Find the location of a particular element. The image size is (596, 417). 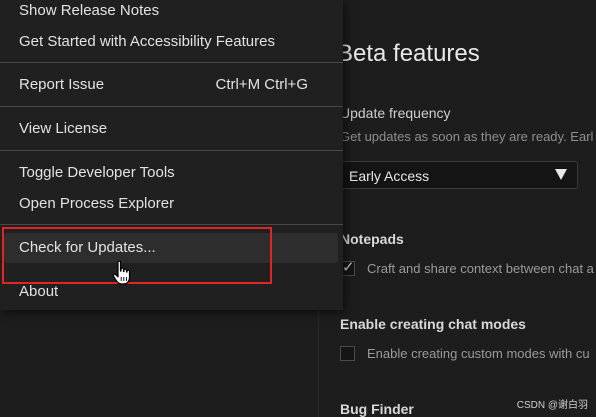

menu-item-label: About is located at coordinates (39, 291).